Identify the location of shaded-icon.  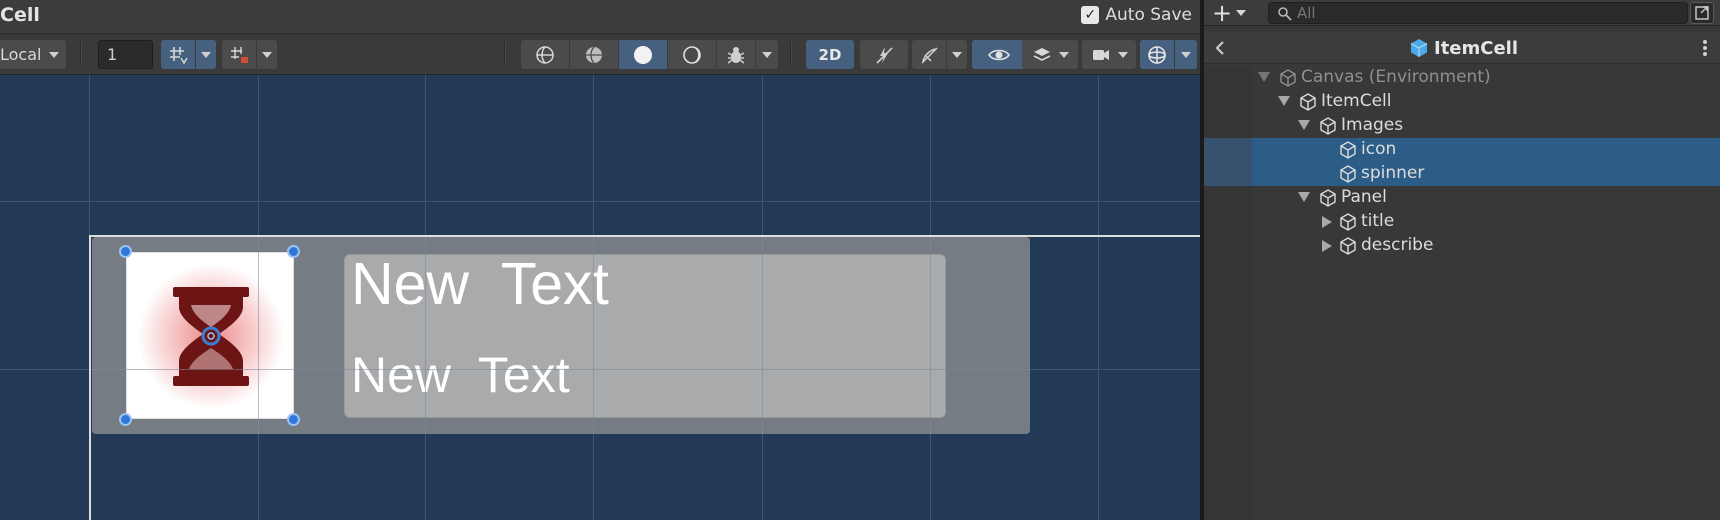
(643, 54).